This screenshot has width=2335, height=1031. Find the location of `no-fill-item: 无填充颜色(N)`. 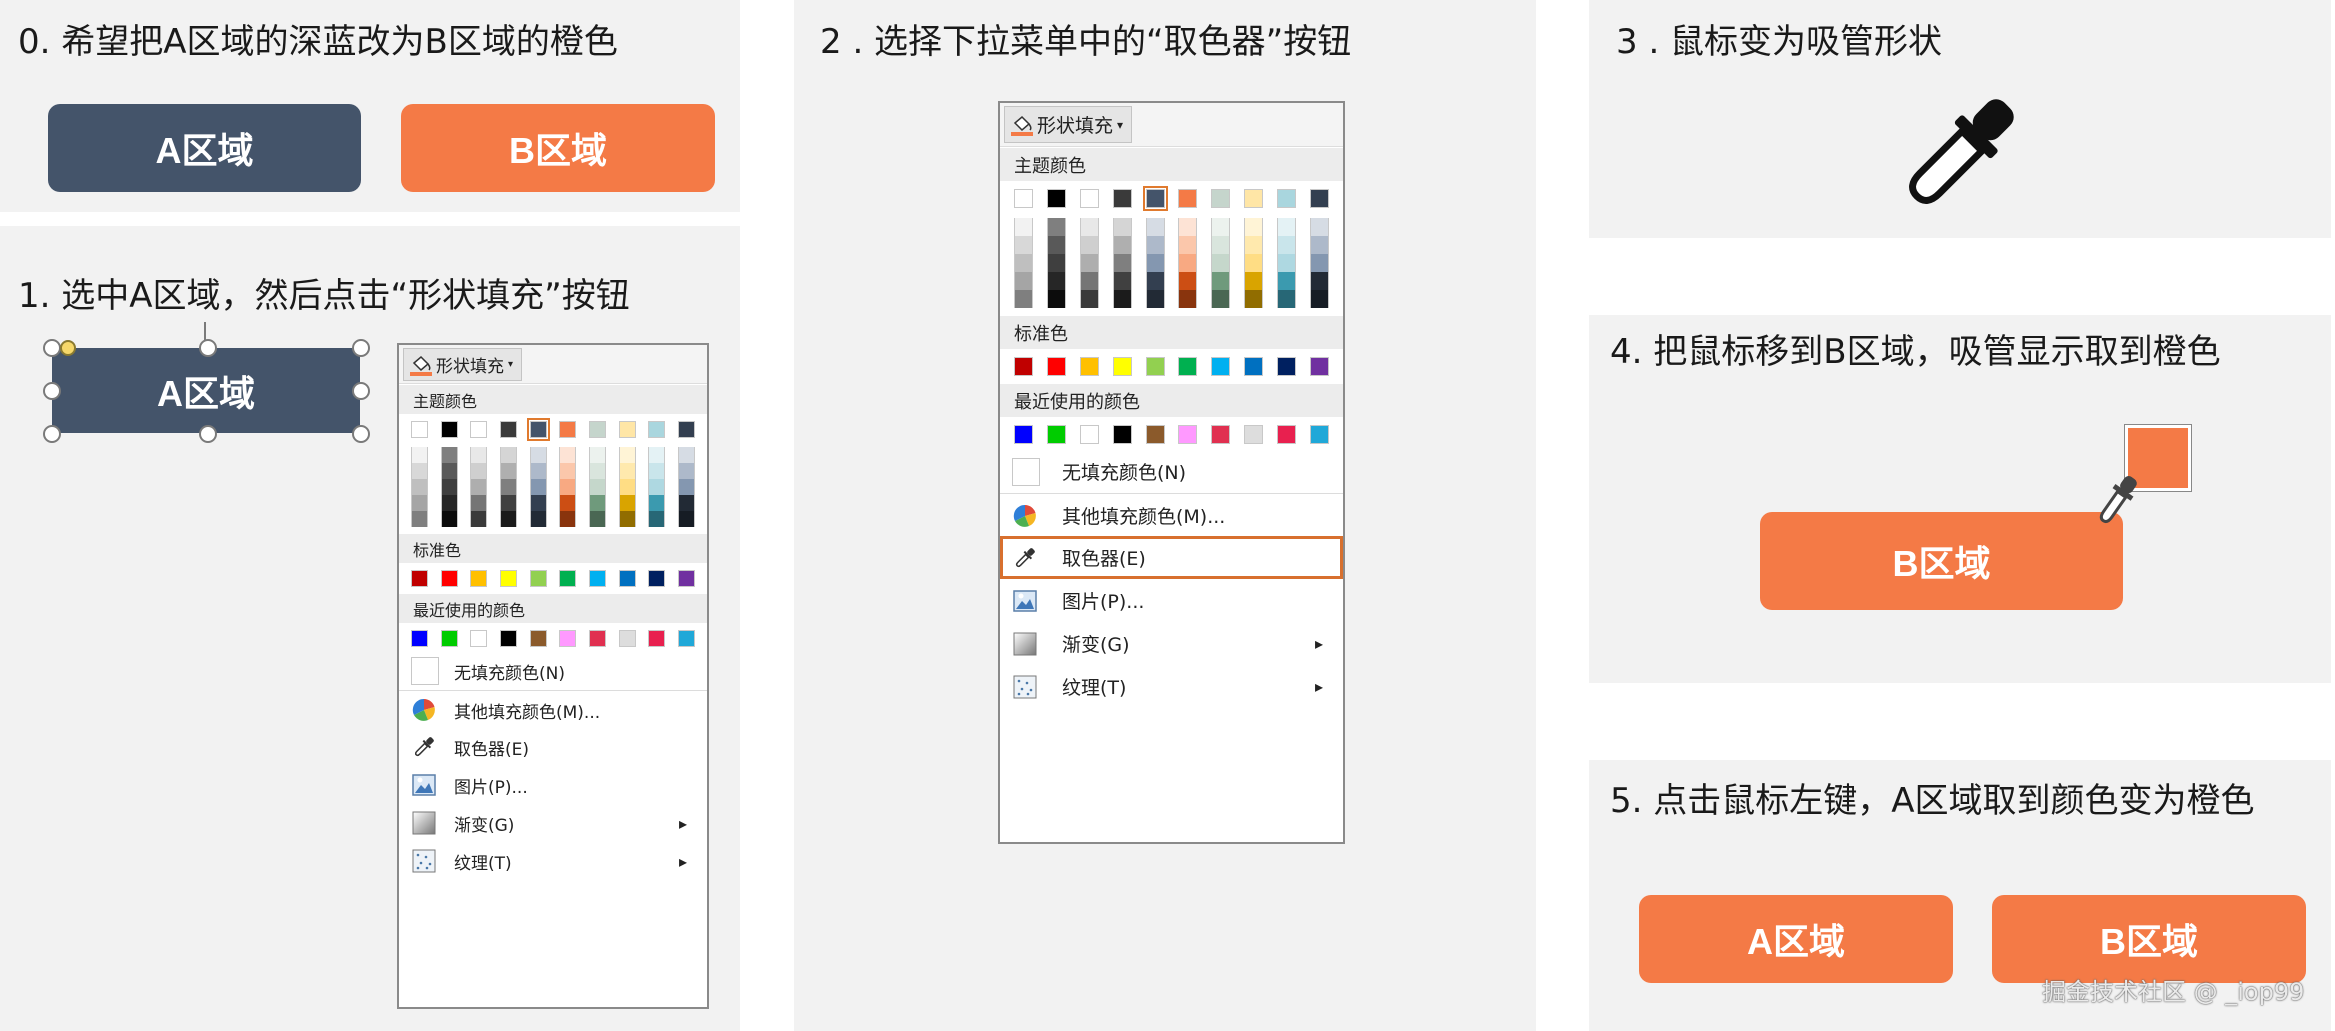

no-fill-item: 无填充颜色(N) is located at coordinates (1171, 471).